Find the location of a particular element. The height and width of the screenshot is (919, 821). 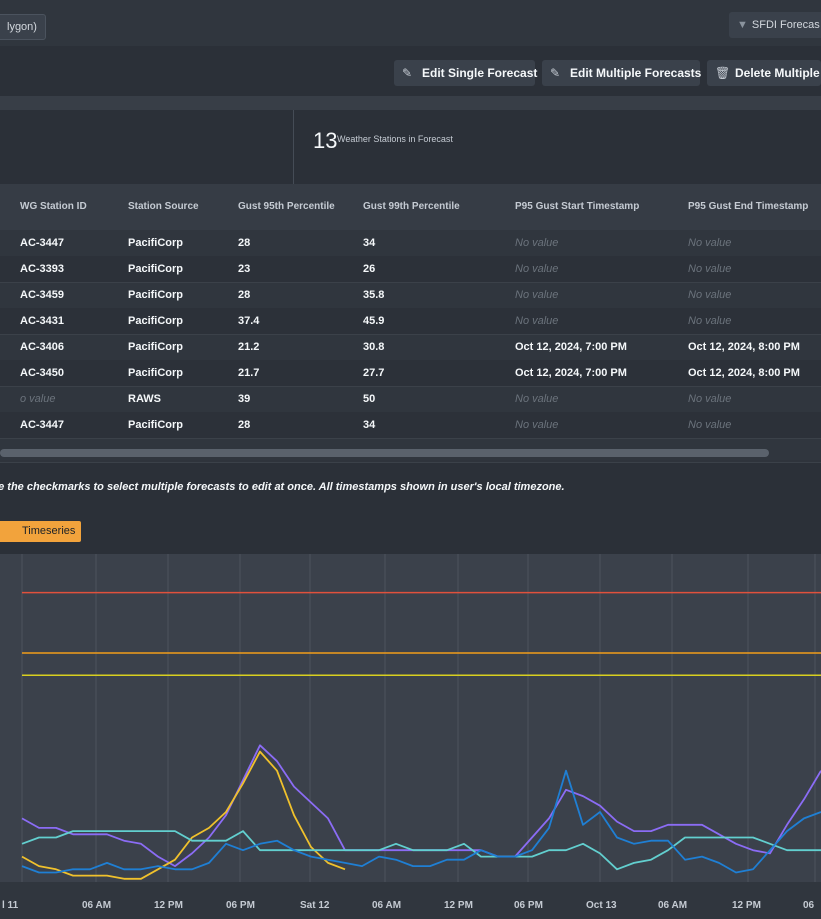

stats-divider is located at coordinates (293, 147).